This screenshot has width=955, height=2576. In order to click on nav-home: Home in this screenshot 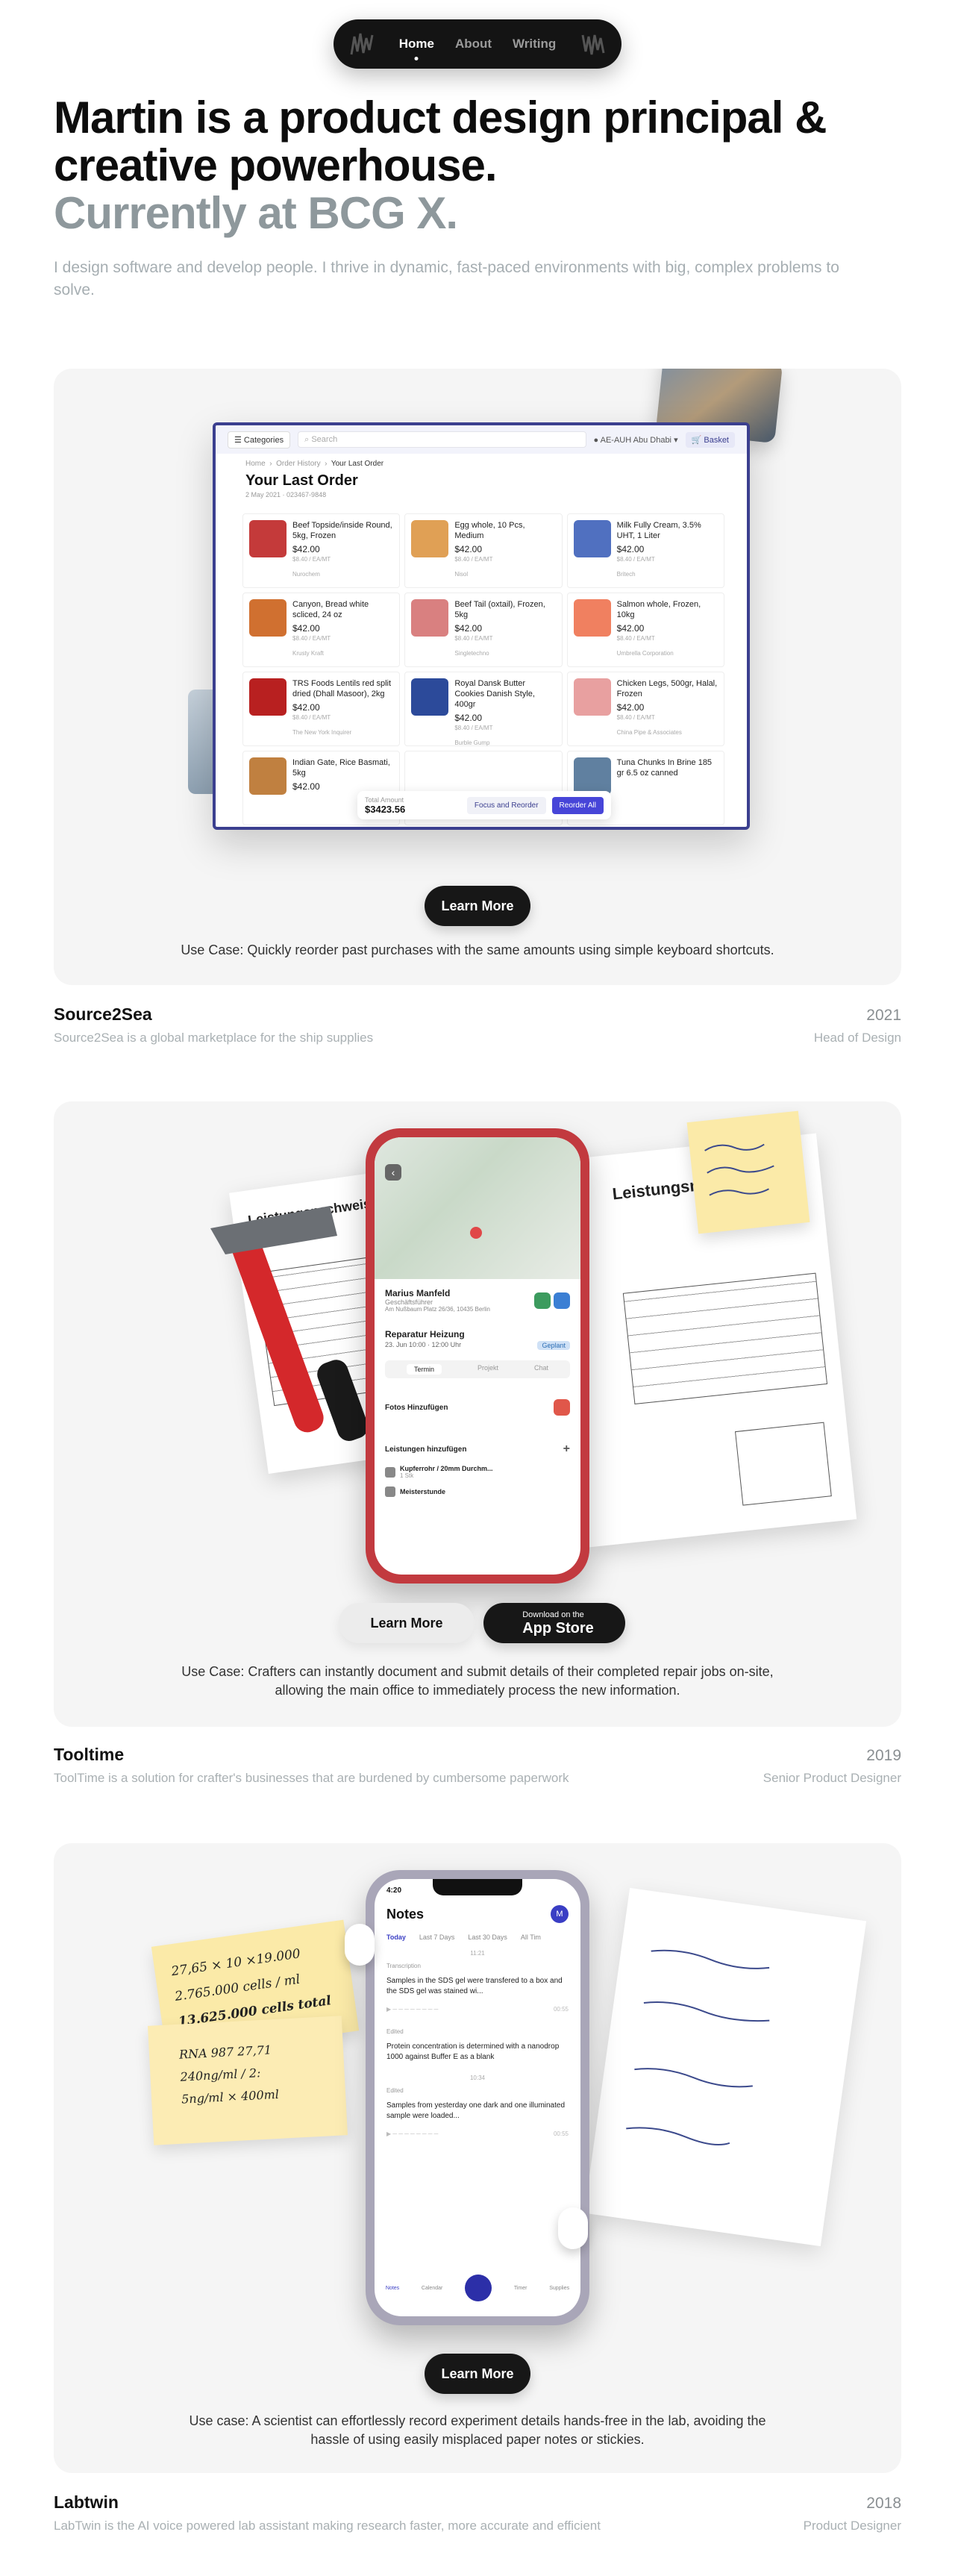, I will do `click(417, 44)`.